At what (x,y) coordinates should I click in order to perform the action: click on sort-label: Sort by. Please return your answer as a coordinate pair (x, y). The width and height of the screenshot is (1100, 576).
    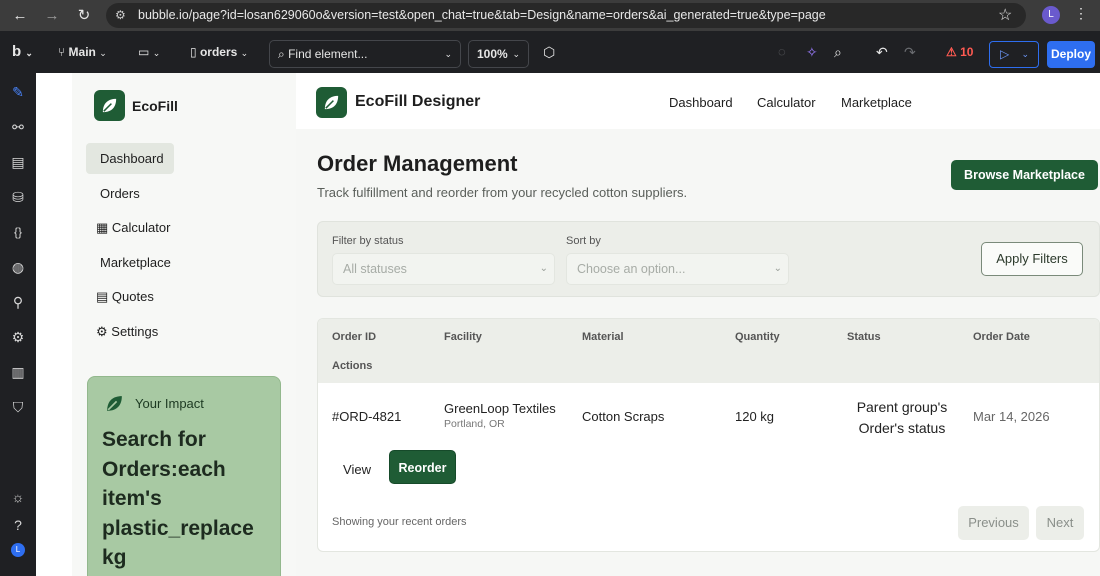
    Looking at the image, I should click on (583, 241).